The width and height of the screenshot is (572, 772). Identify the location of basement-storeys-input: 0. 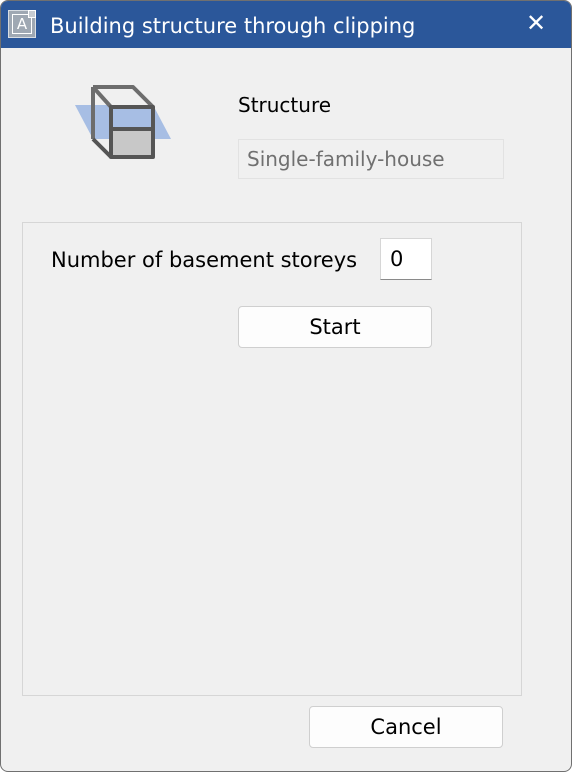
(406, 259).